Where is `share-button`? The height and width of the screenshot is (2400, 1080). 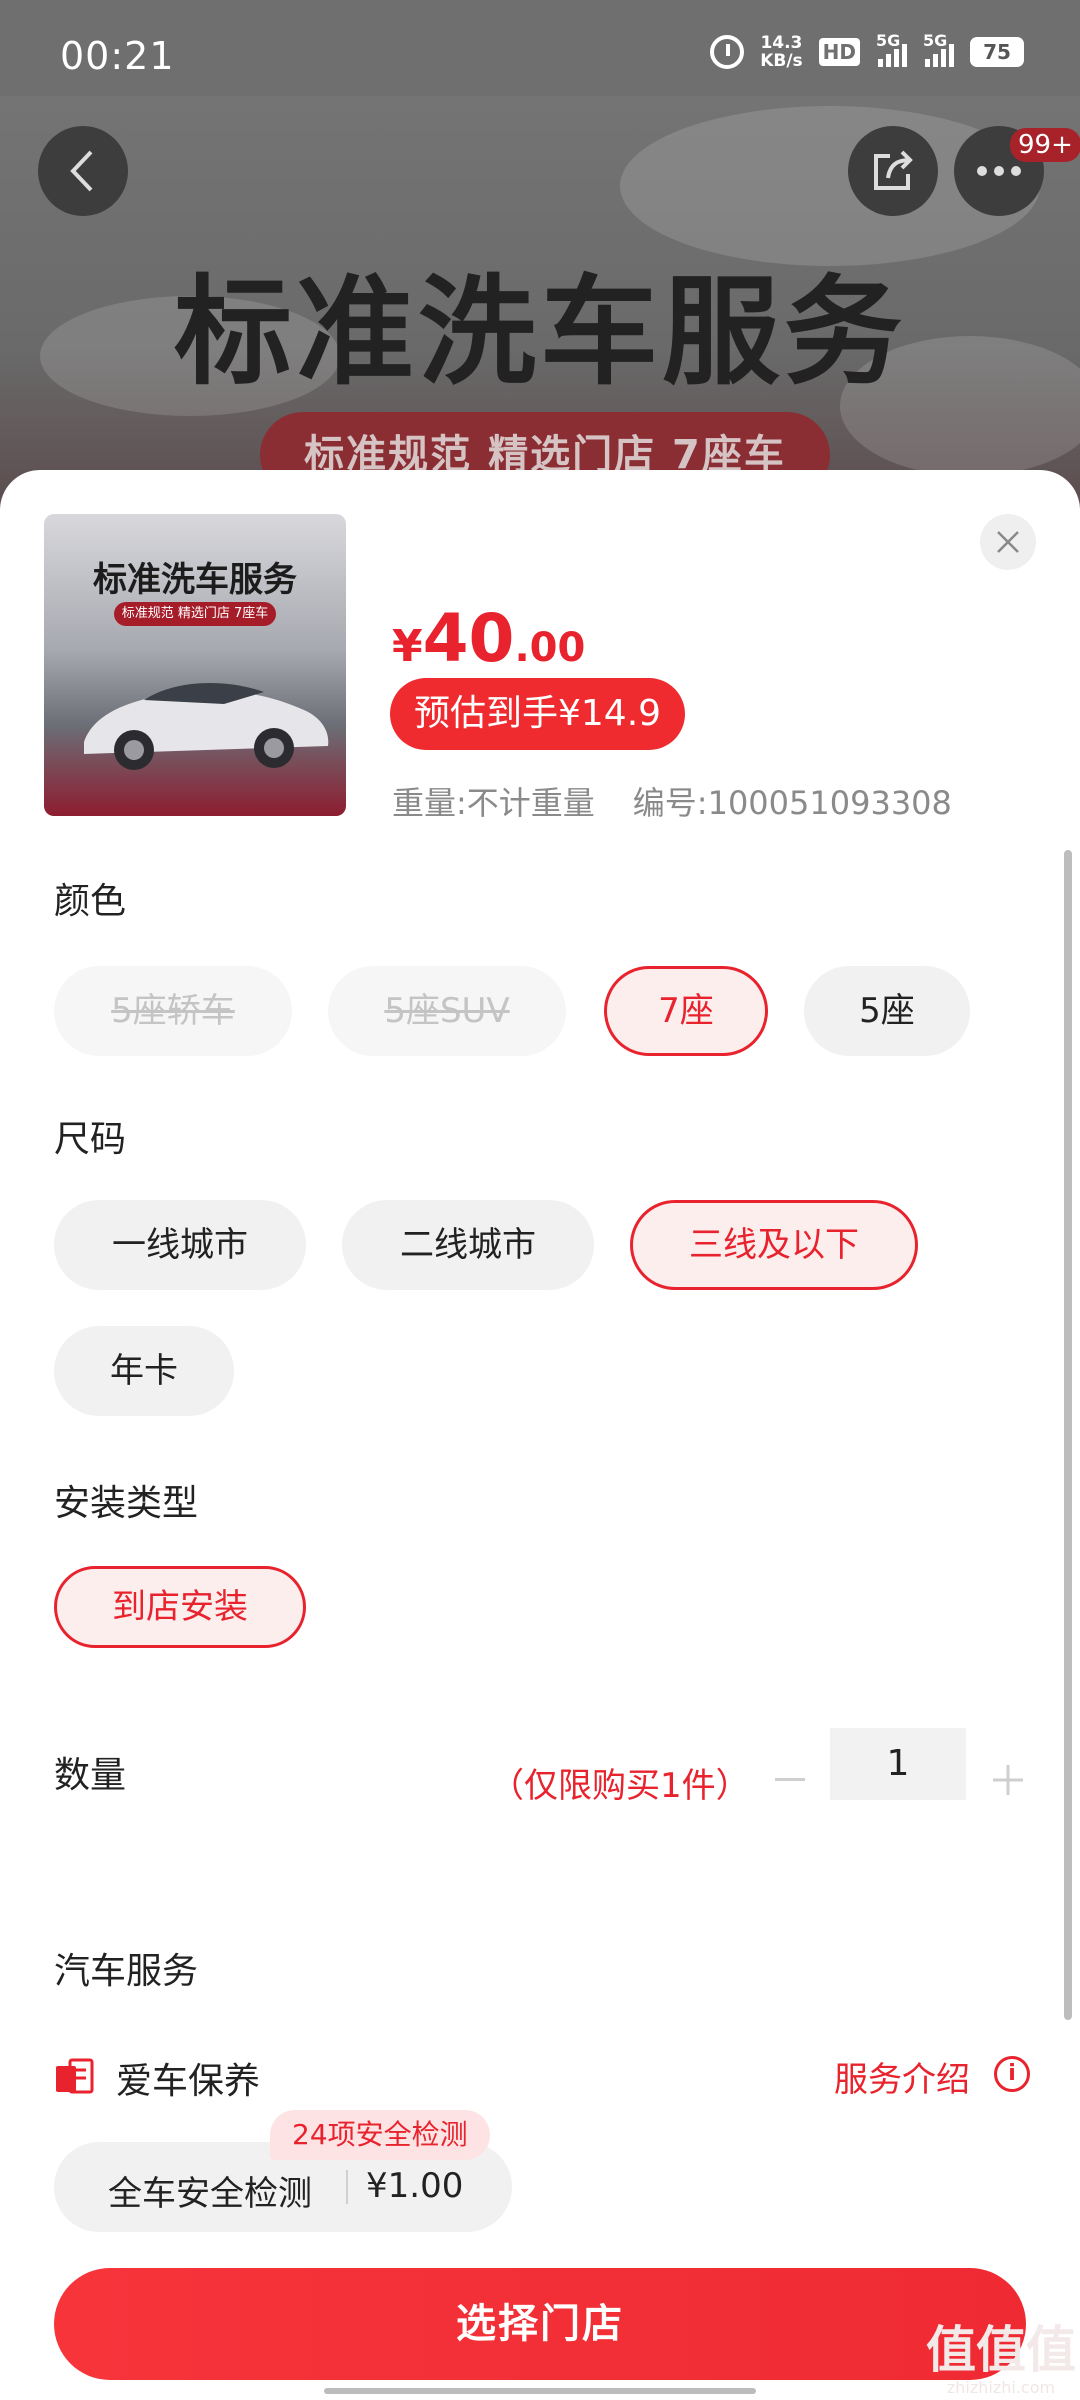
share-button is located at coordinates (893, 171).